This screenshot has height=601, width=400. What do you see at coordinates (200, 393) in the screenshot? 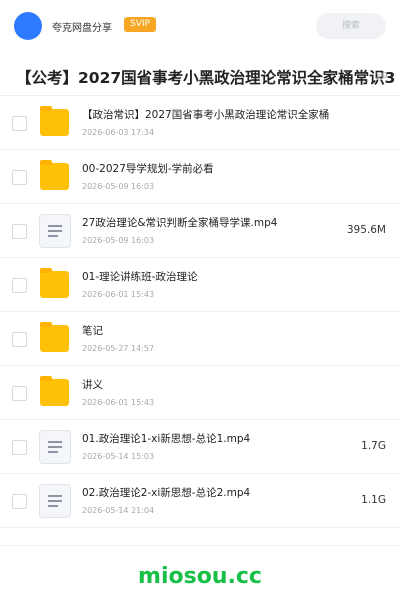
I see `file-row: 讲义 2026-06-01 15:43` at bounding box center [200, 393].